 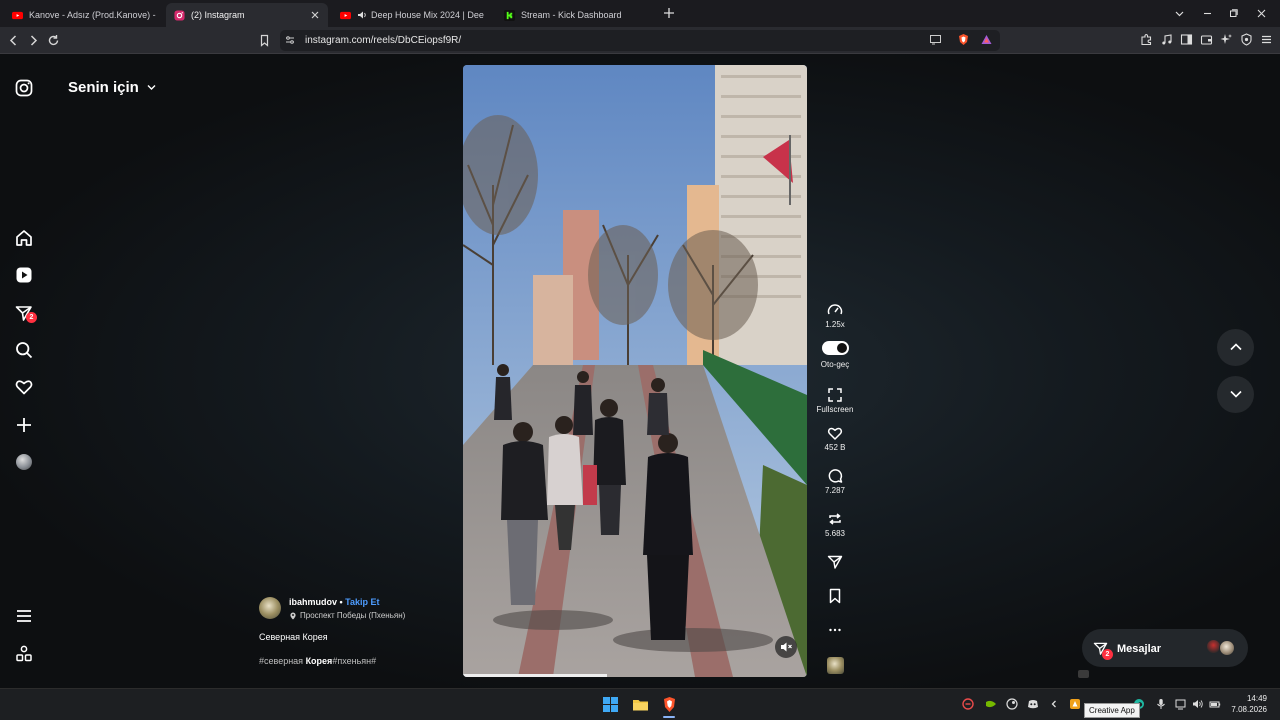 I want to click on location-line: Проспект Победы (Пхеньян), so click(x=347, y=615).